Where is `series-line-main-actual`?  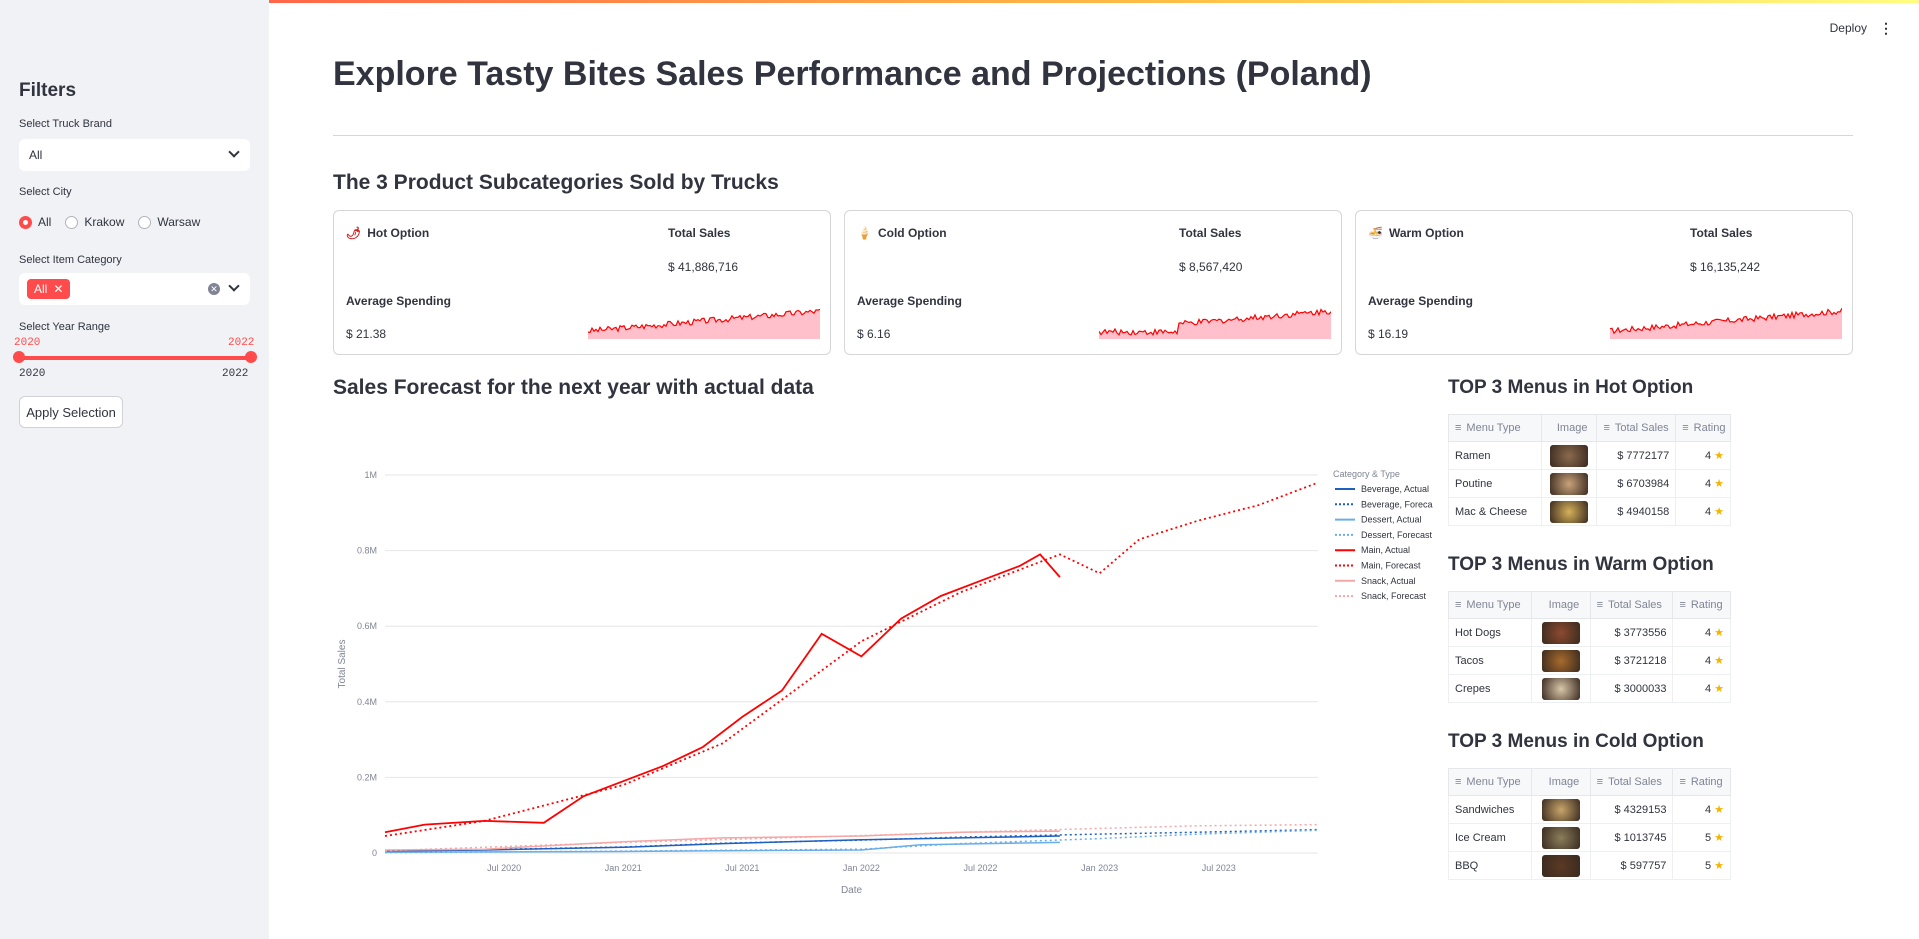
series-line-main-actual is located at coordinates (722, 693).